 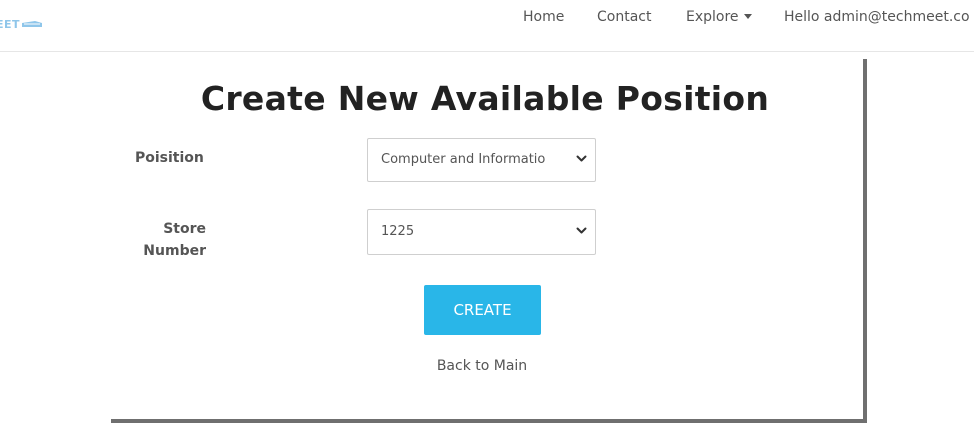 I want to click on nav-contact-link: Contact, so click(x=624, y=17).